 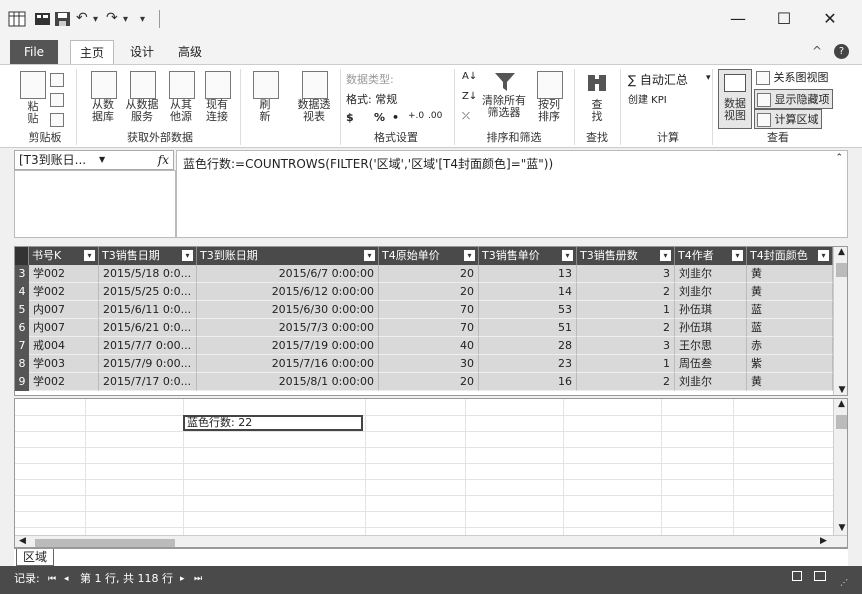 What do you see at coordinates (22, 292) in the screenshot?
I see `row-number: 4` at bounding box center [22, 292].